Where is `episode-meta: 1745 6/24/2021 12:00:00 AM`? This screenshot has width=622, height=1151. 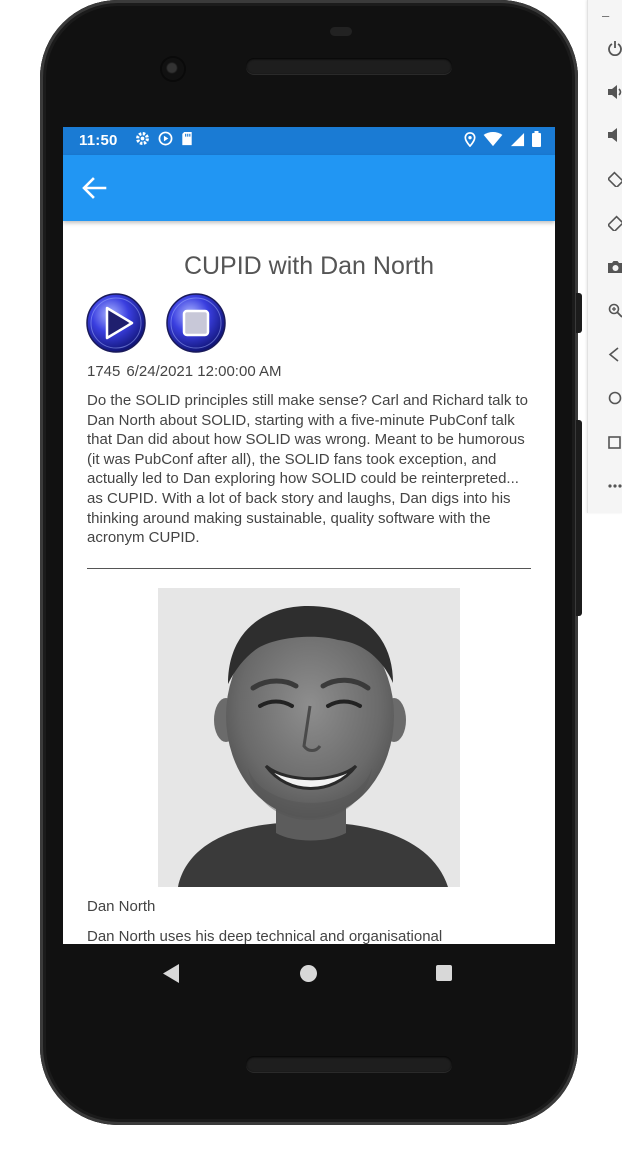
episode-meta: 1745 6/24/2021 12:00:00 AM is located at coordinates (184, 371).